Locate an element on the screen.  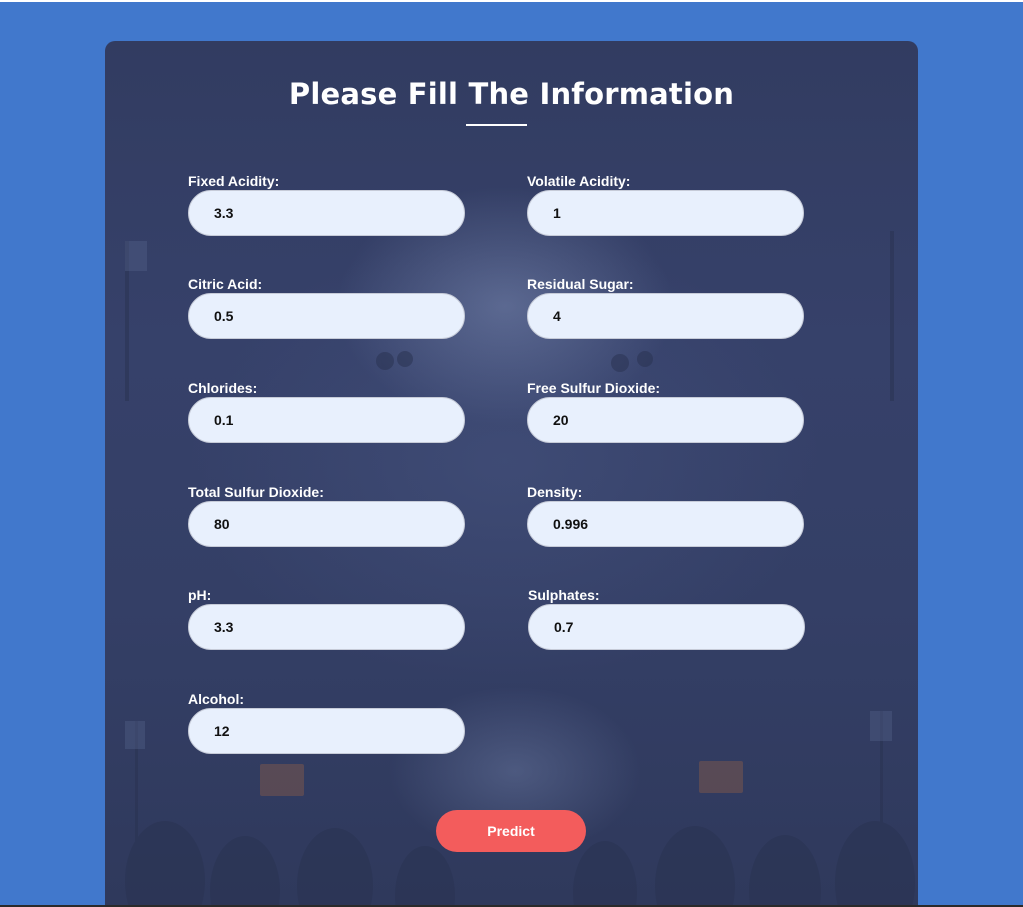
field-total-sulfur-dioxide: Total Sulfur Dioxide: is located at coordinates (327, 515).